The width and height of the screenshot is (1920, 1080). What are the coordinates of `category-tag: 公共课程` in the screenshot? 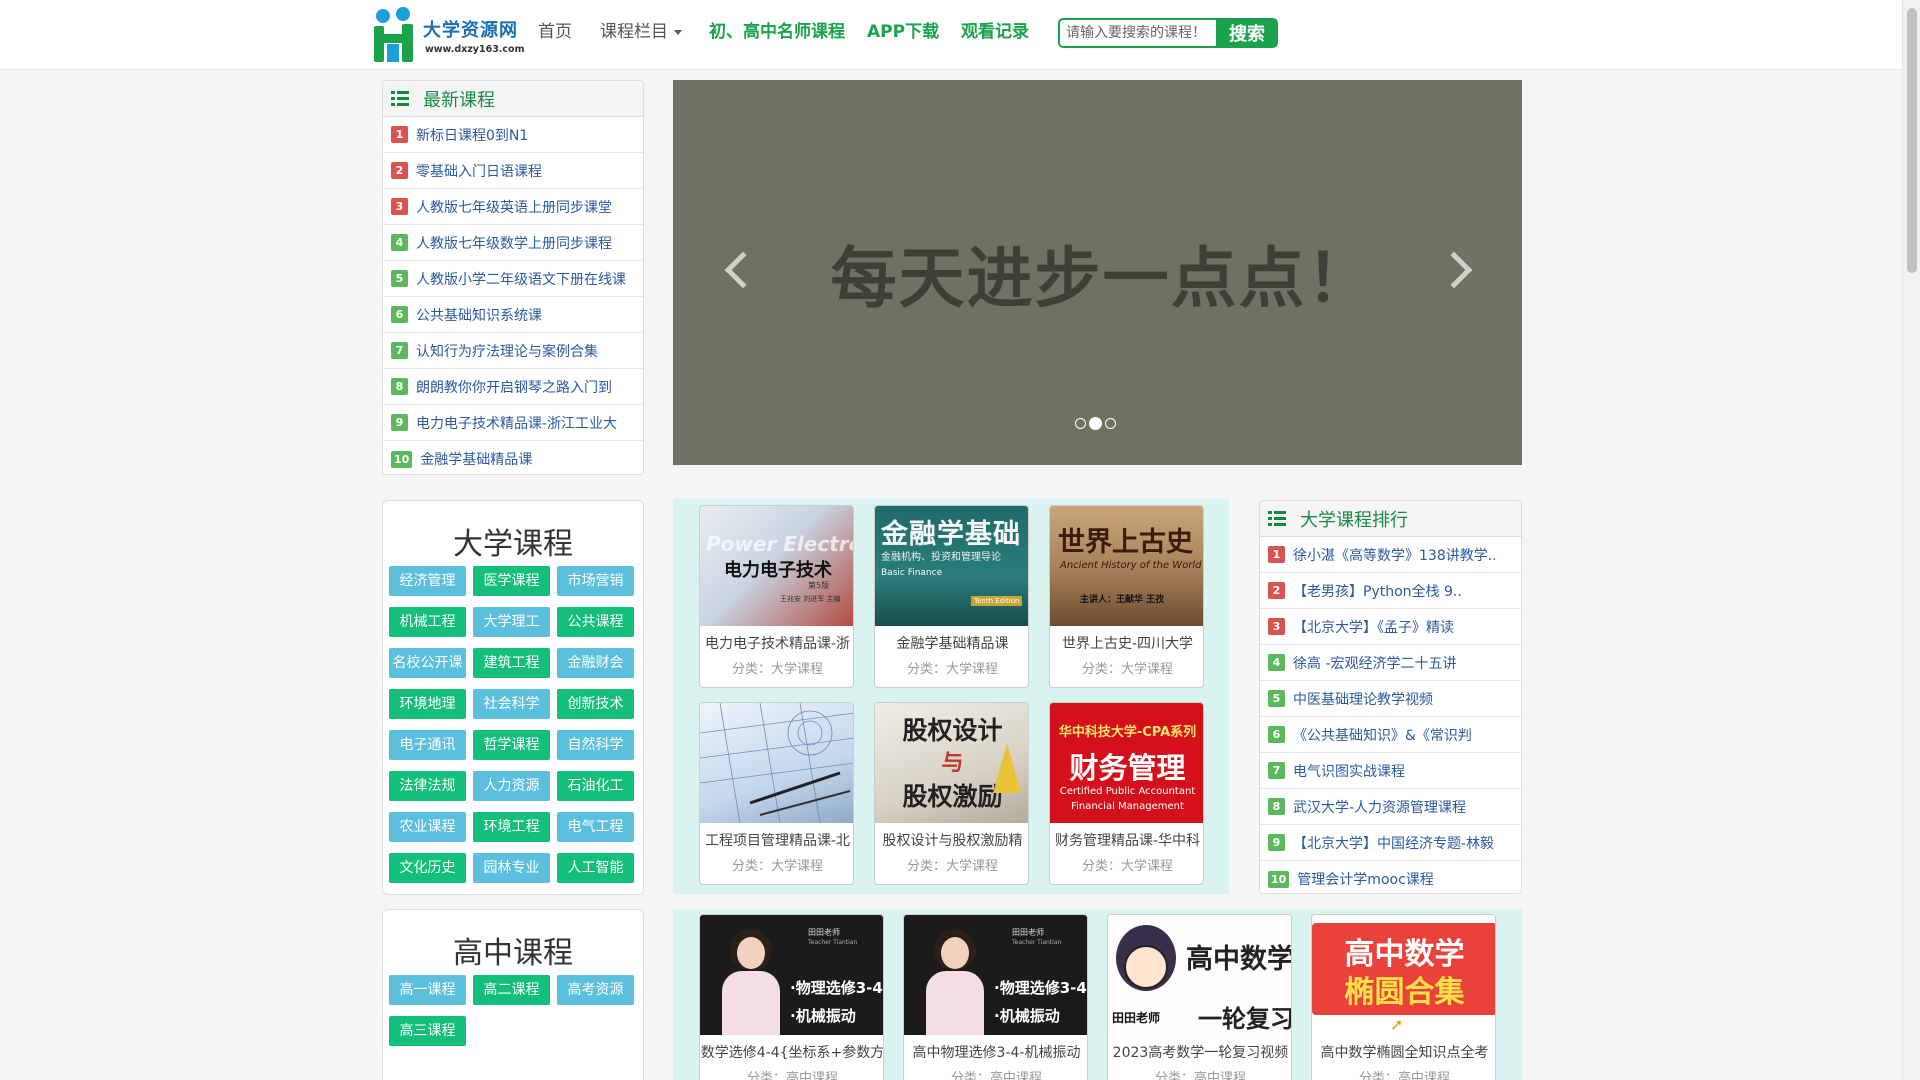 It's located at (595, 622).